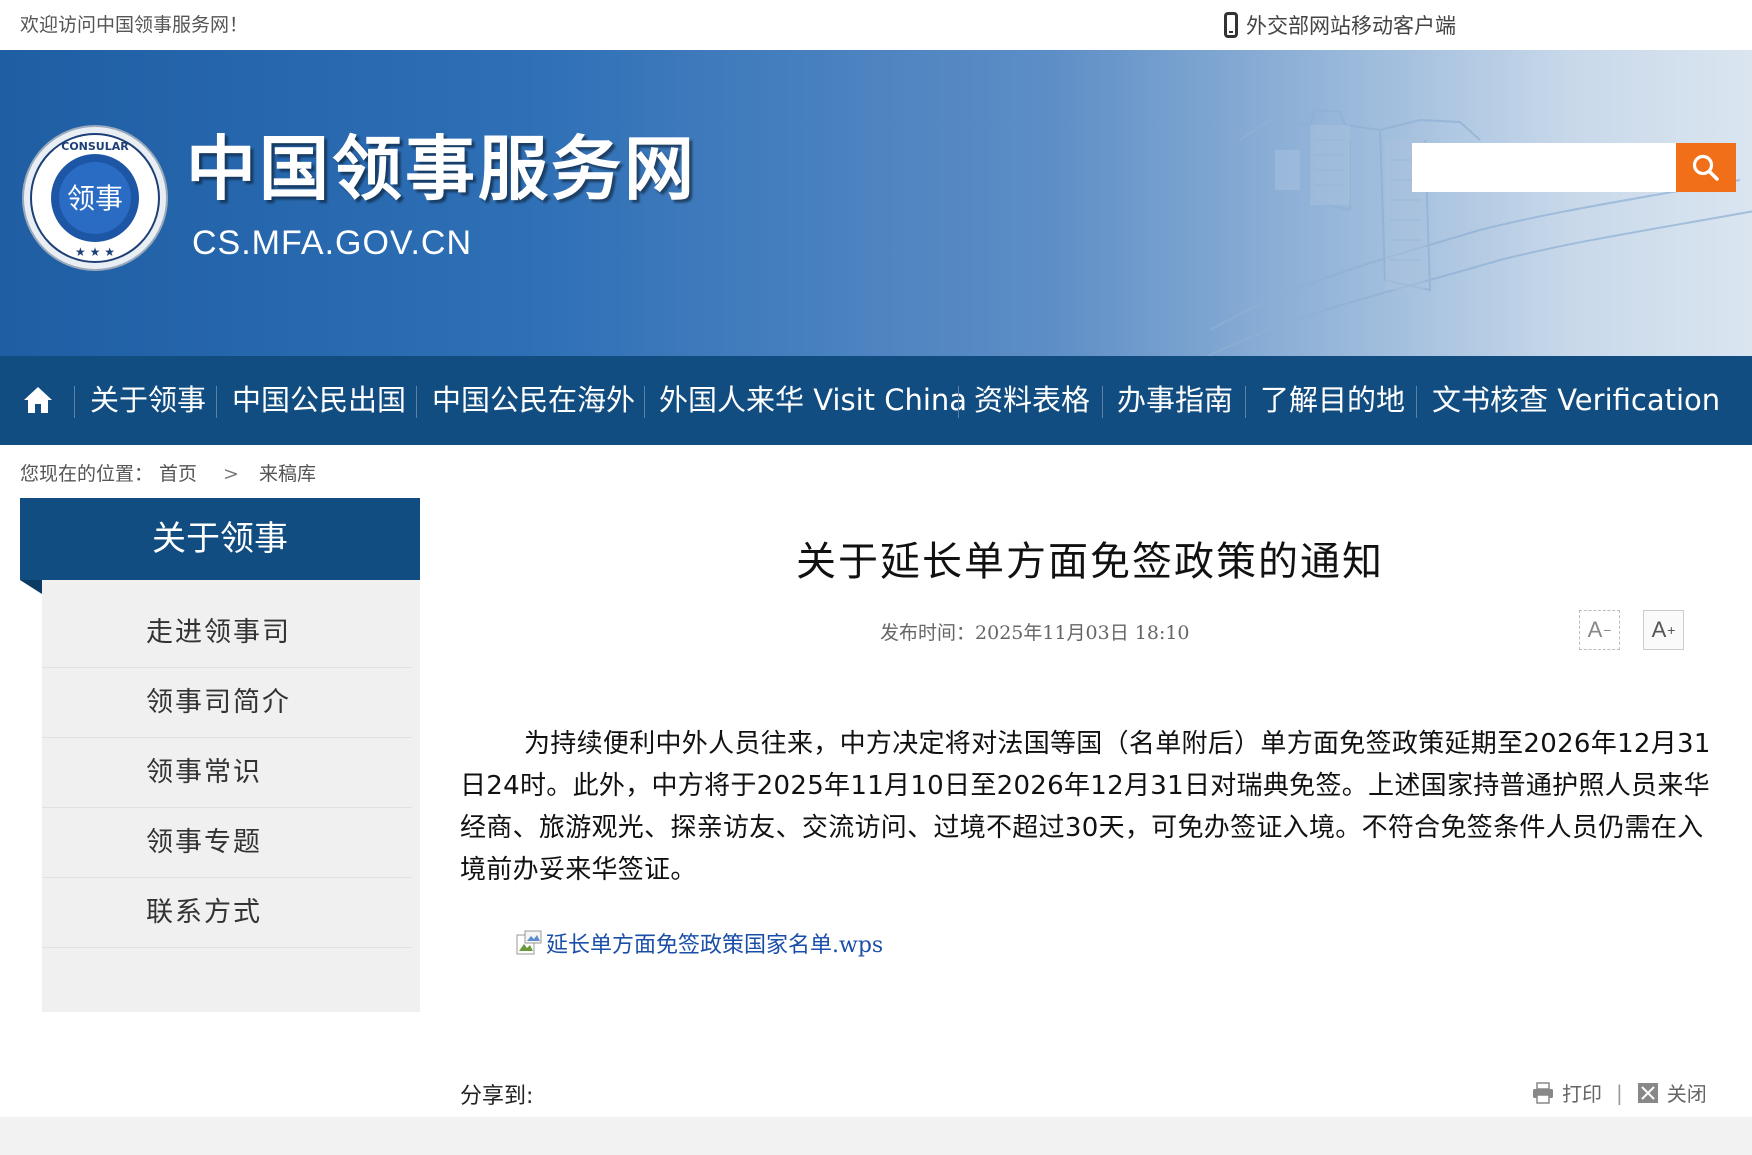  What do you see at coordinates (227, 843) in the screenshot?
I see `sidebar-item-consular-topics: 领事专题` at bounding box center [227, 843].